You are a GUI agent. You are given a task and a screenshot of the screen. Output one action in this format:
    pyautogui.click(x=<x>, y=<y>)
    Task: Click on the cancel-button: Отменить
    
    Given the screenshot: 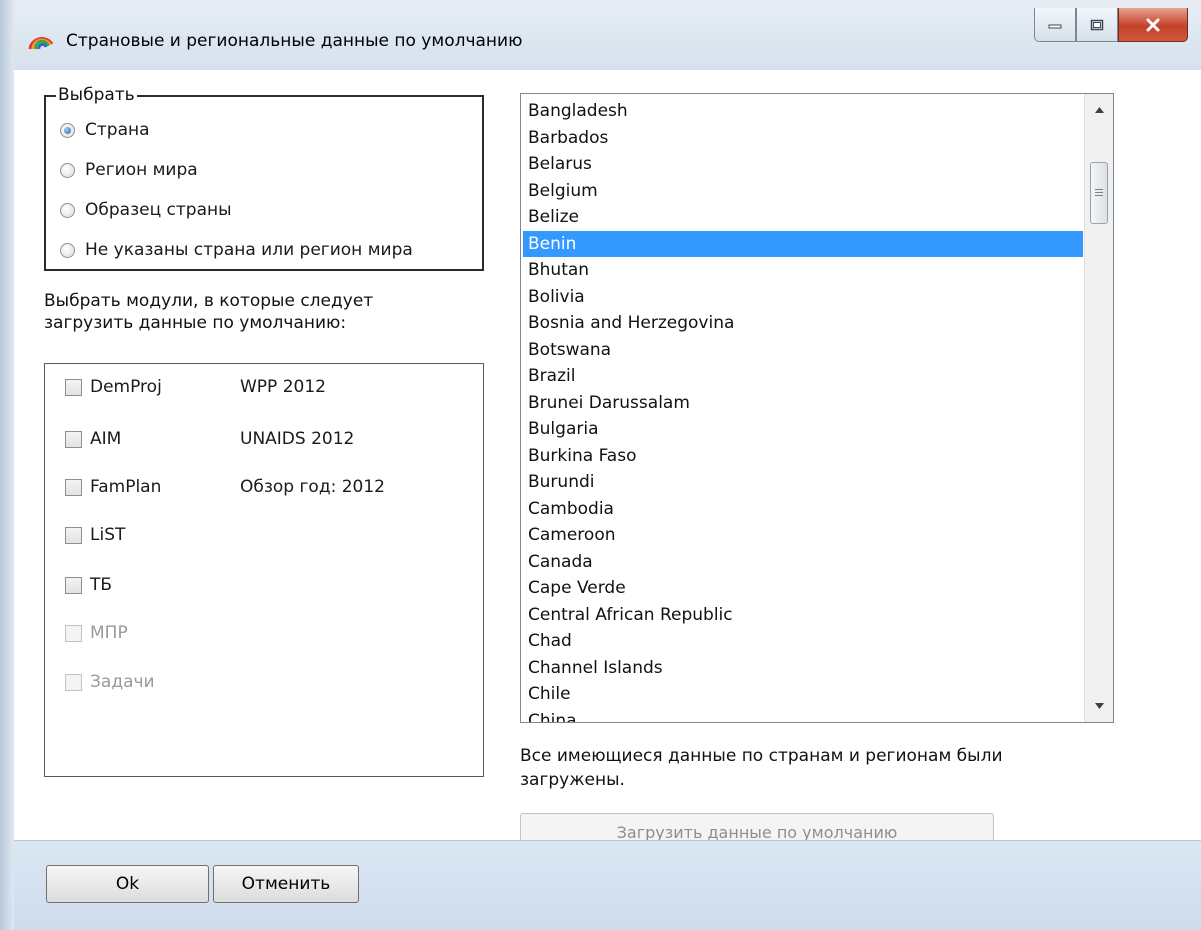 What is the action you would take?
    pyautogui.click(x=286, y=884)
    